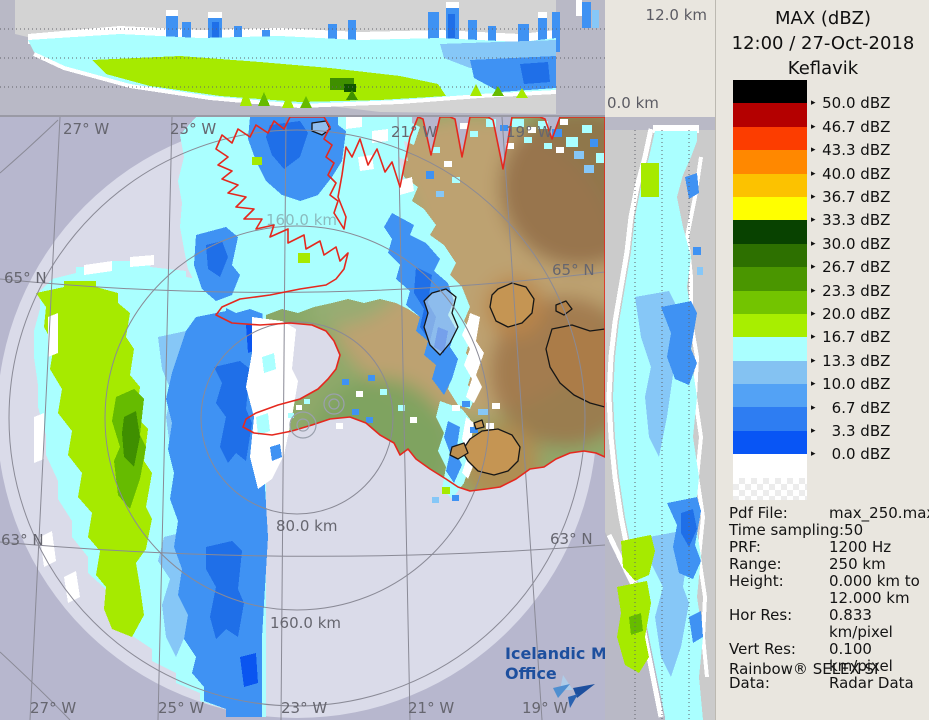 This screenshot has height=720, width=929. I want to click on imo-logo-text-2: Office, so click(531, 673).